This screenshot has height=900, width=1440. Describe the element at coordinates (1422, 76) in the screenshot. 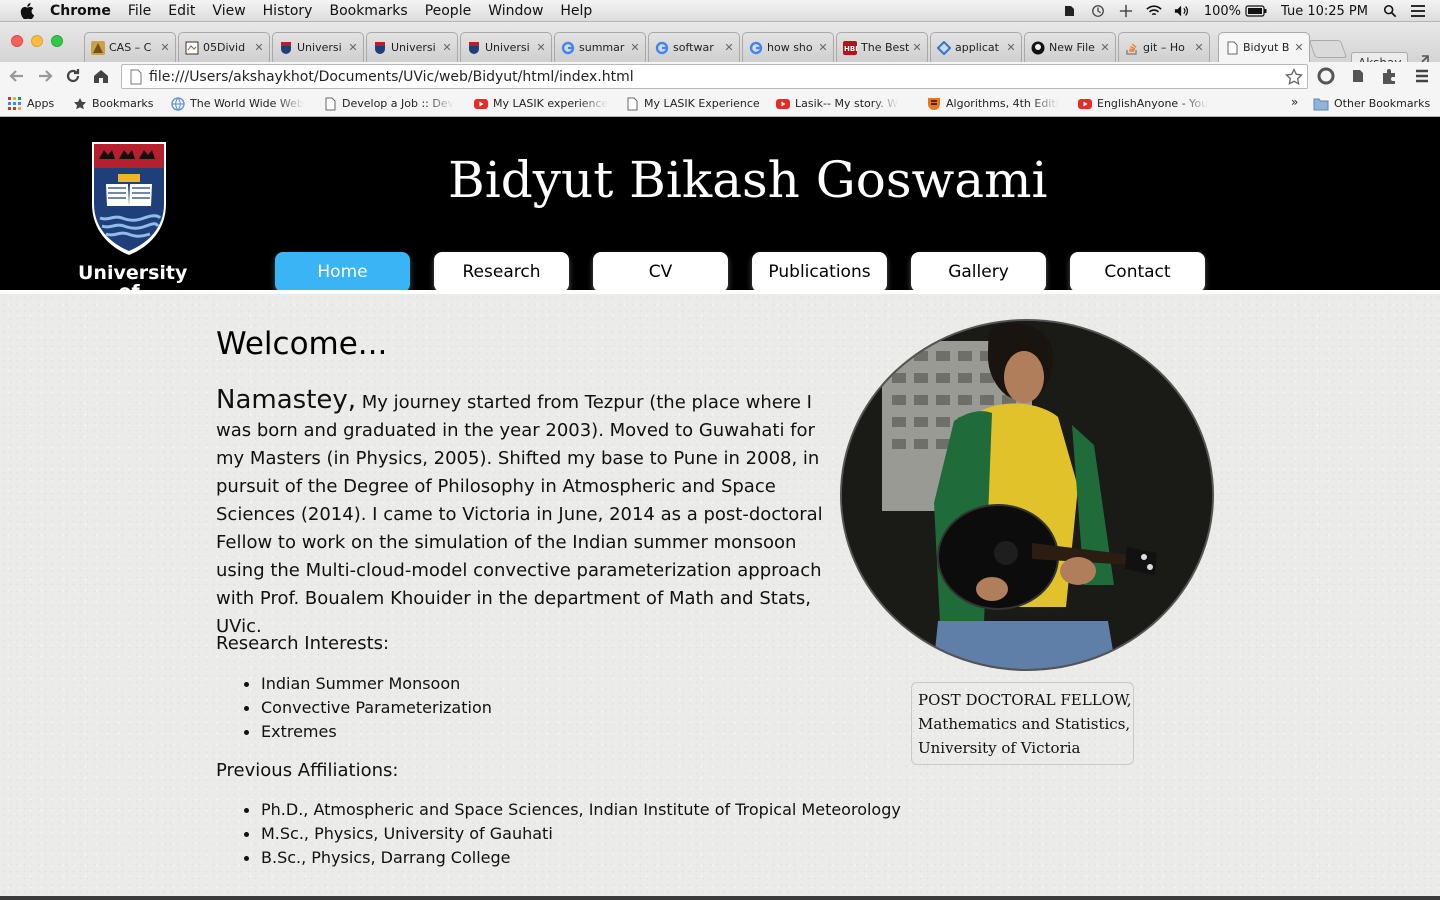

I see `chrome-menu-icon` at that location.